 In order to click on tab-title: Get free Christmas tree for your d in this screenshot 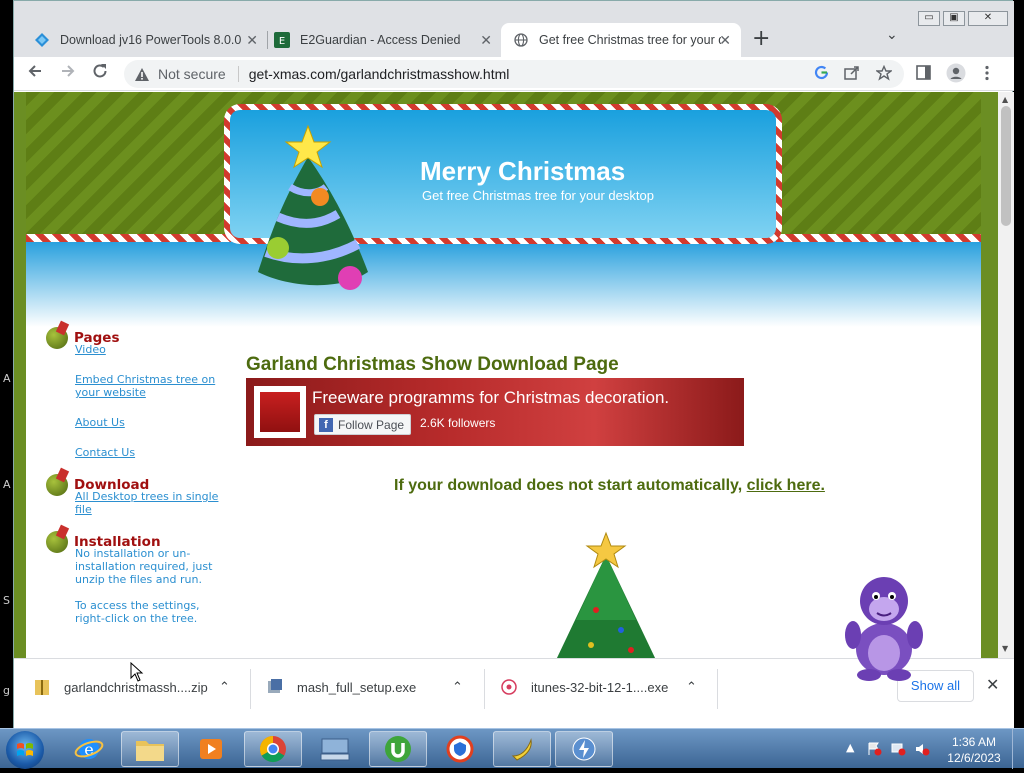, I will do `click(630, 40)`.